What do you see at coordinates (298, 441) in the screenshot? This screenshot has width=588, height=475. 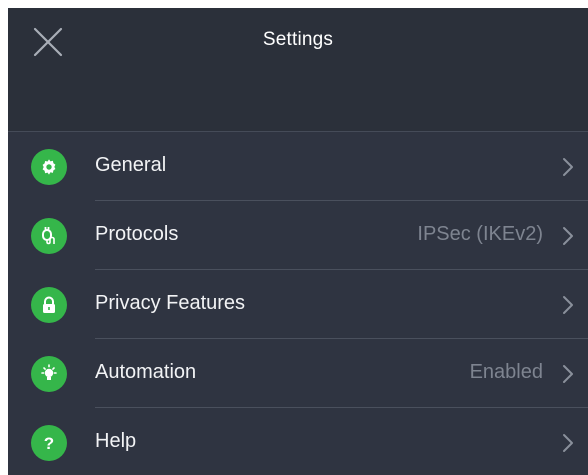 I see `settings-item-help: ? Help` at bounding box center [298, 441].